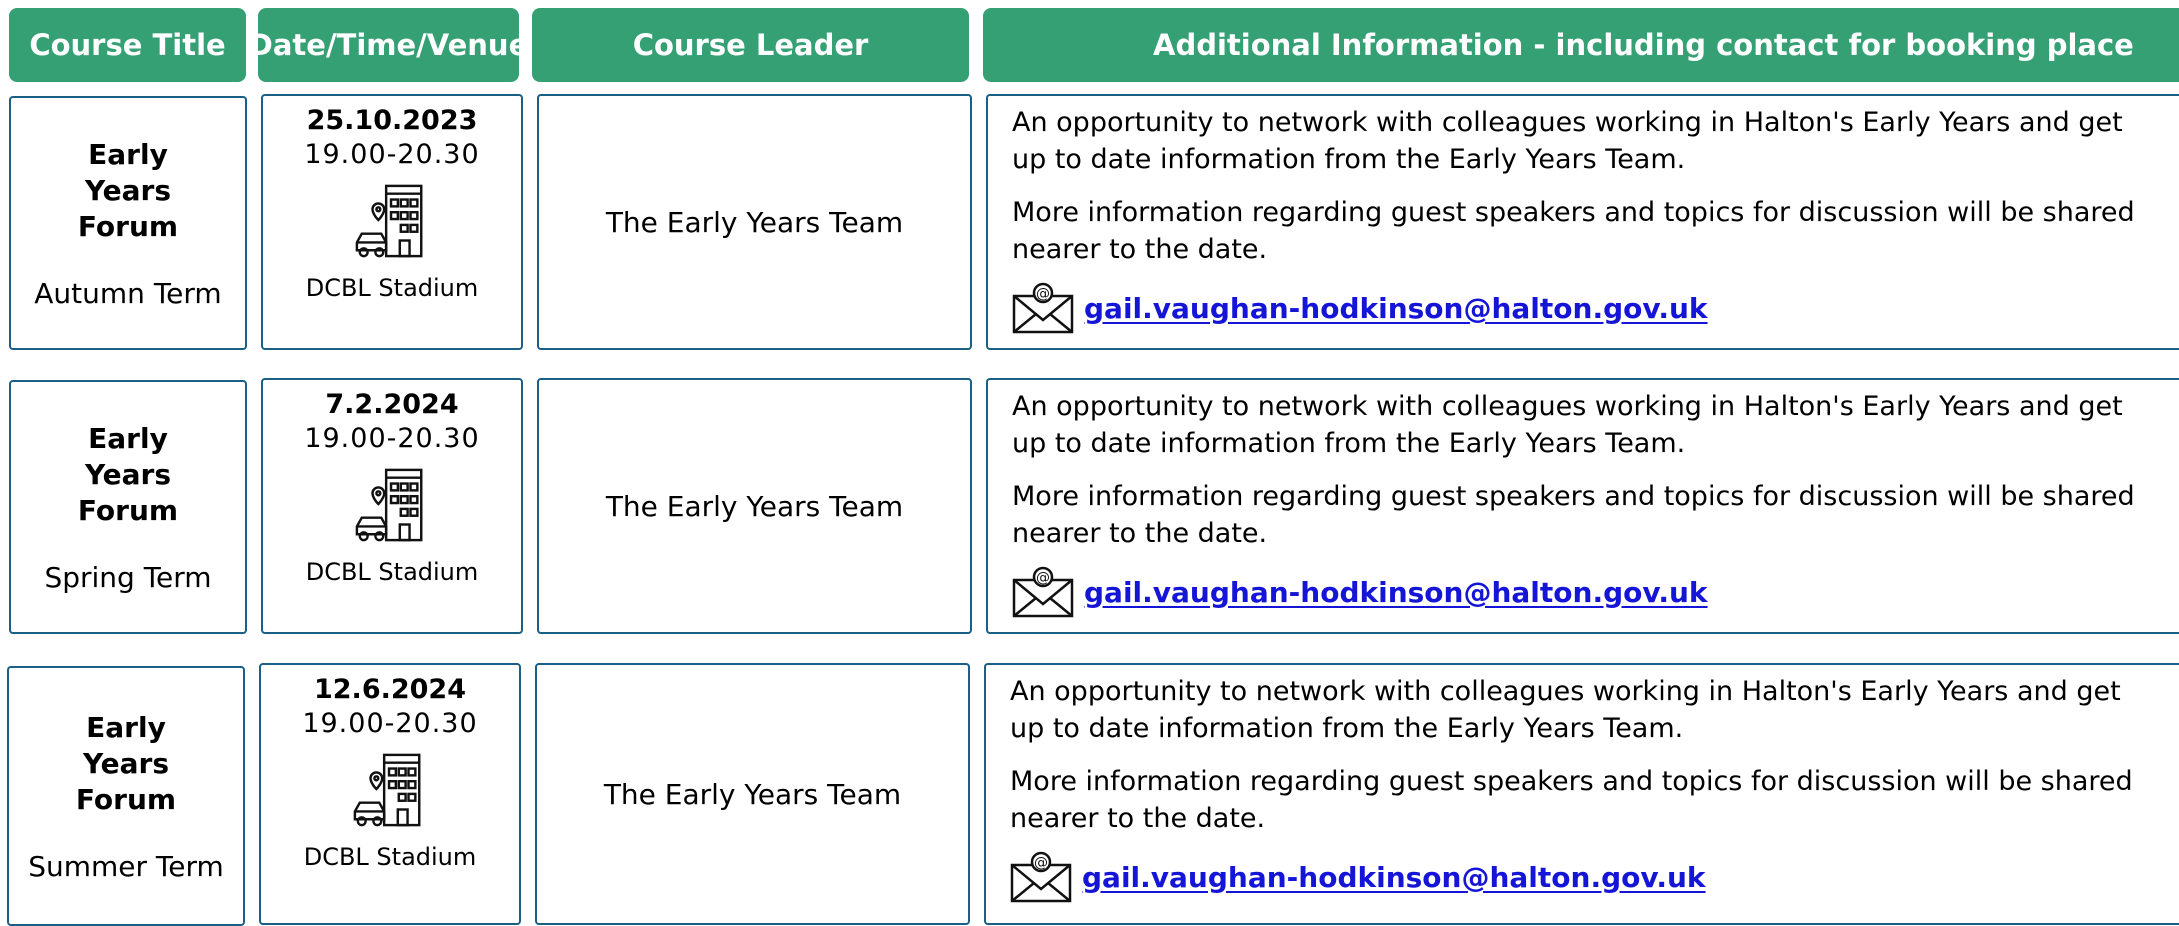 The height and width of the screenshot is (926, 2179). What do you see at coordinates (390, 689) in the screenshot?
I see `course-date: 12.6.2024` at bounding box center [390, 689].